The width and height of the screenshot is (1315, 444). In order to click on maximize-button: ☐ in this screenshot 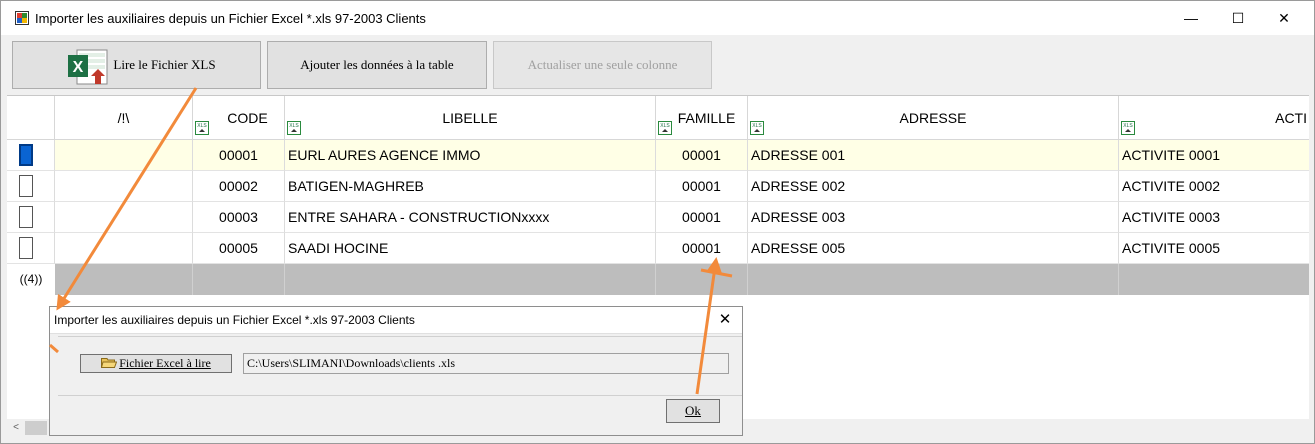, I will do `click(1238, 18)`.